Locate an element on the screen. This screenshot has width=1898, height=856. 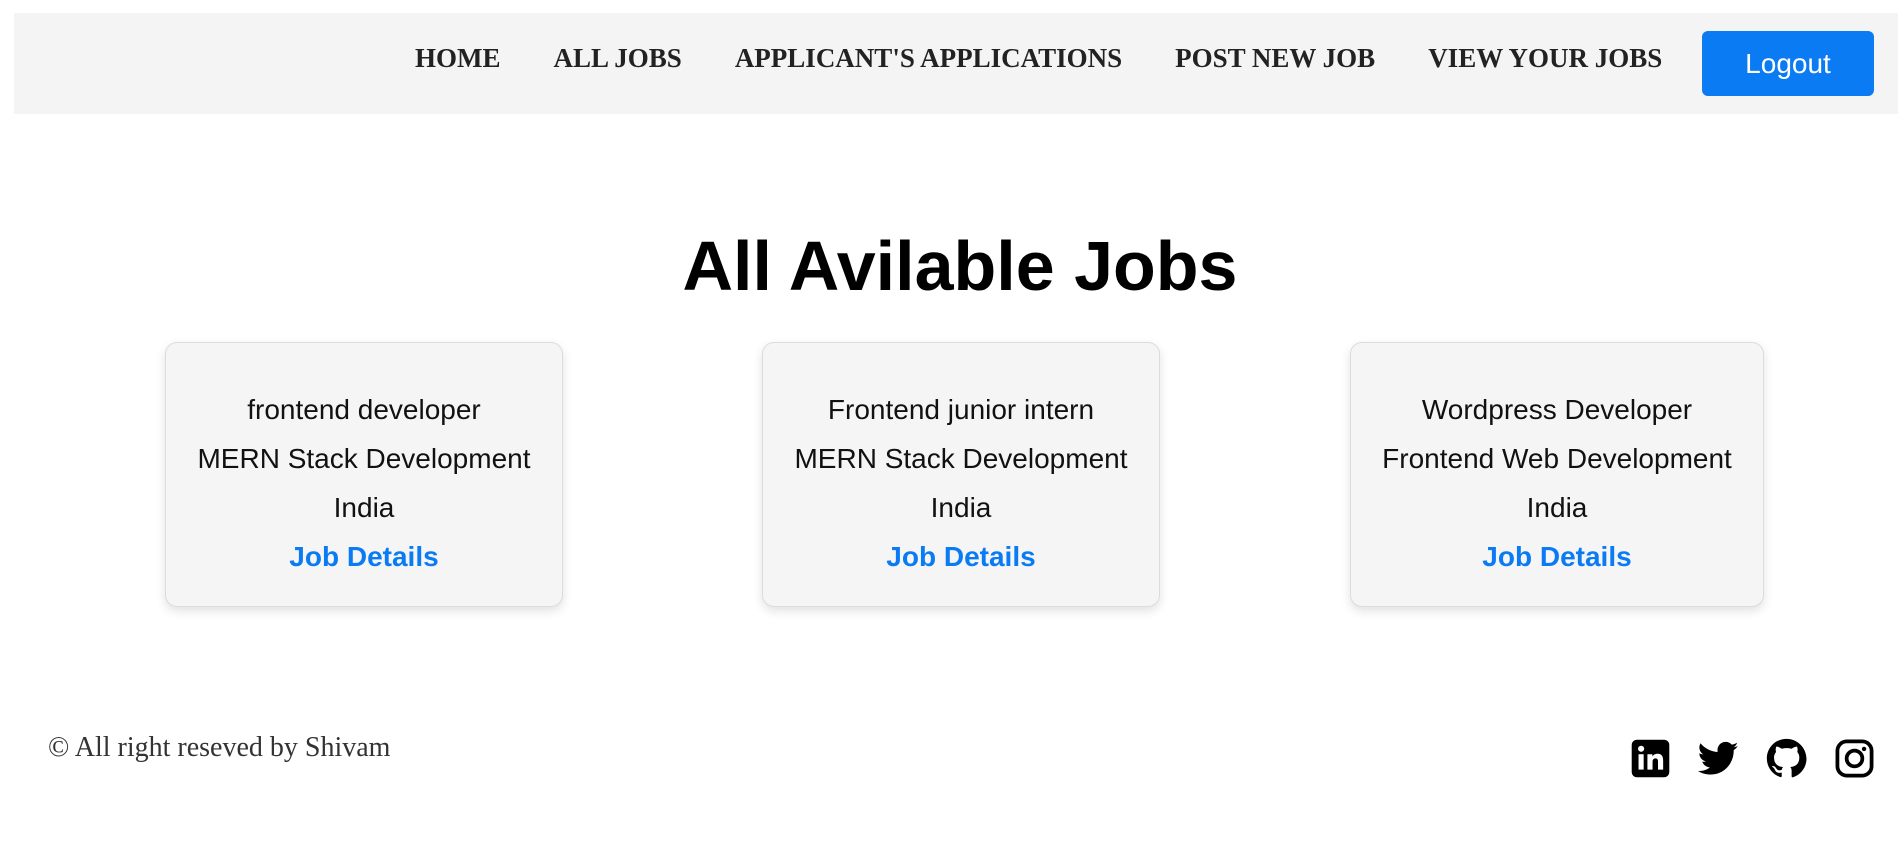
page-title: All Avilable Jobs is located at coordinates (960, 266).